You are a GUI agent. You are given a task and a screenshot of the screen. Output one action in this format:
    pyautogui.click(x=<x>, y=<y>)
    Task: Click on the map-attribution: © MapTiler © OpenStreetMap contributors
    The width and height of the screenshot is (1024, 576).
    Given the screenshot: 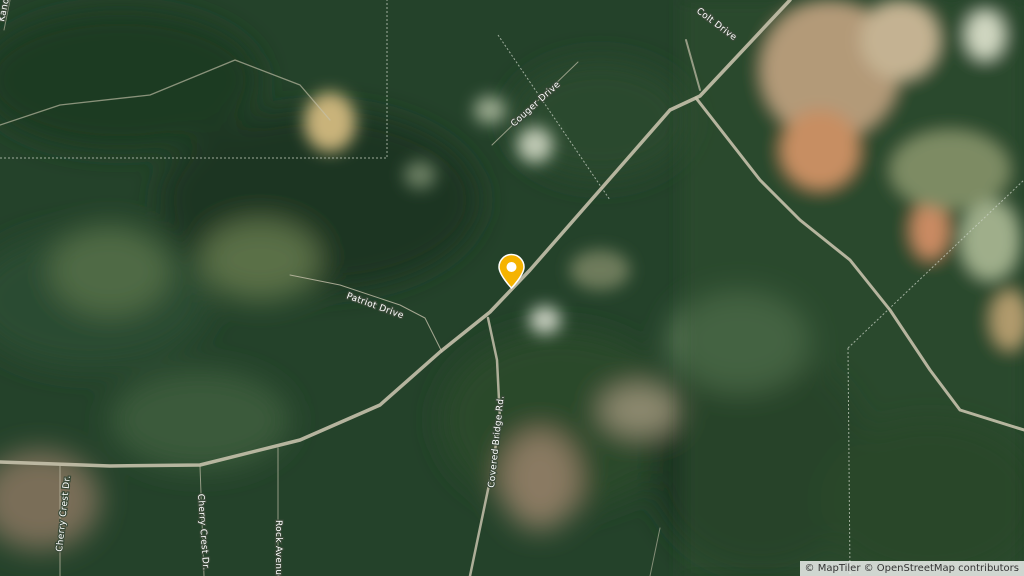 What is the action you would take?
    pyautogui.click(x=911, y=568)
    